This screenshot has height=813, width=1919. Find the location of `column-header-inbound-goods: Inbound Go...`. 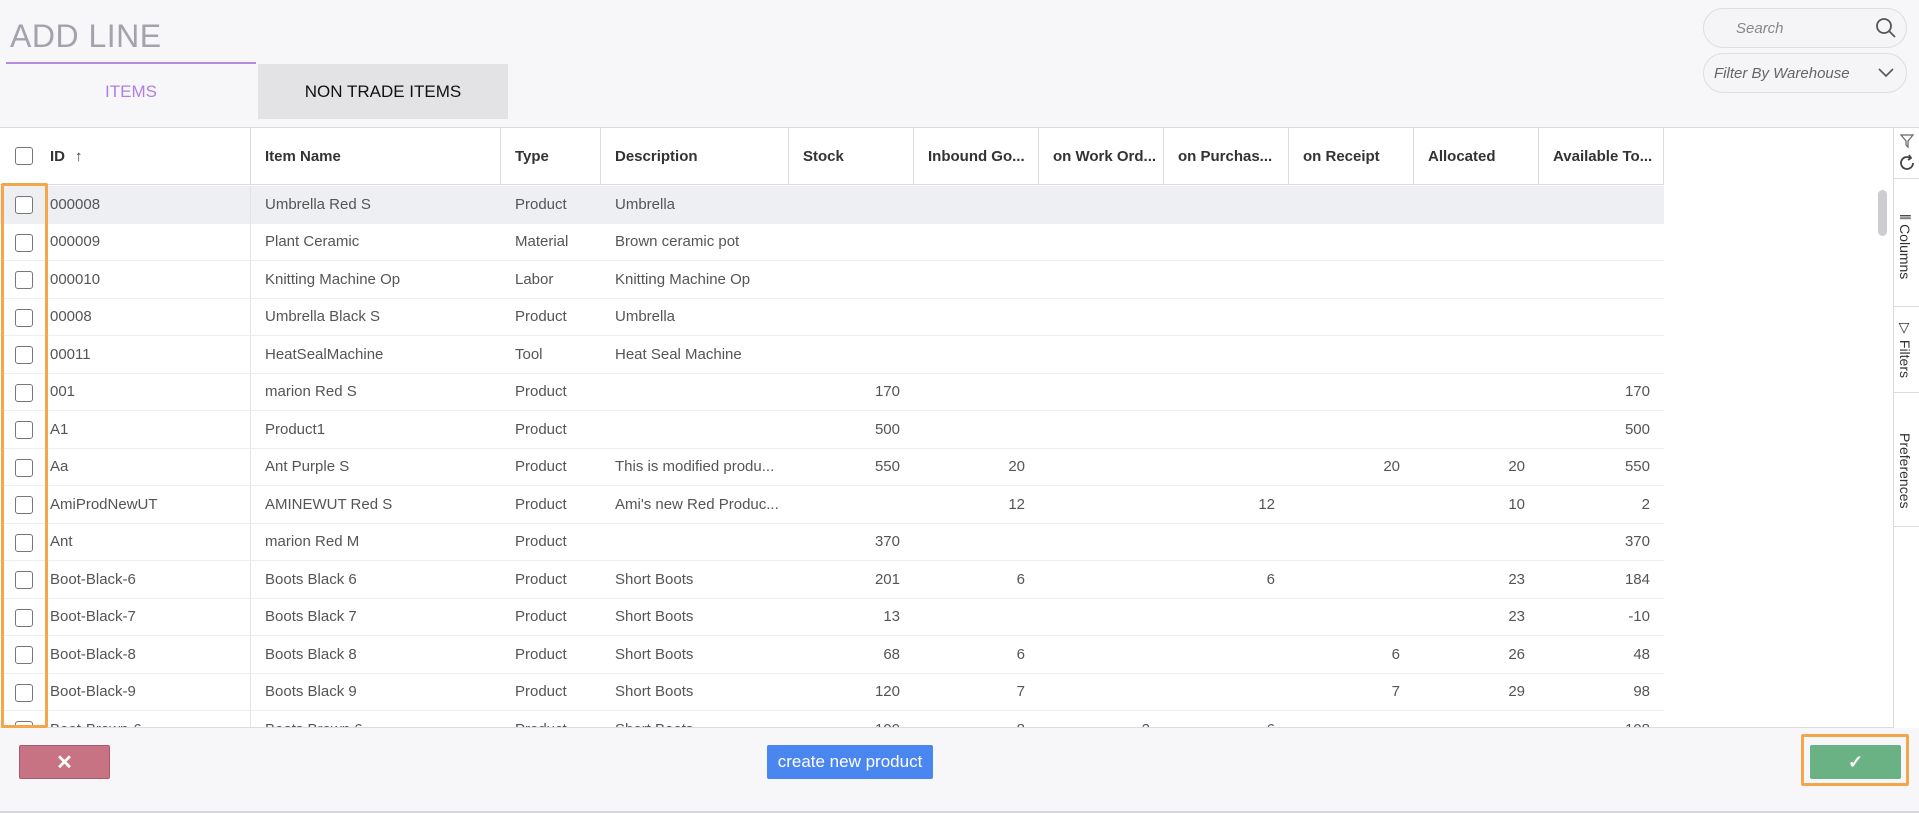

column-header-inbound-goods: Inbound Go... is located at coordinates (976, 156).